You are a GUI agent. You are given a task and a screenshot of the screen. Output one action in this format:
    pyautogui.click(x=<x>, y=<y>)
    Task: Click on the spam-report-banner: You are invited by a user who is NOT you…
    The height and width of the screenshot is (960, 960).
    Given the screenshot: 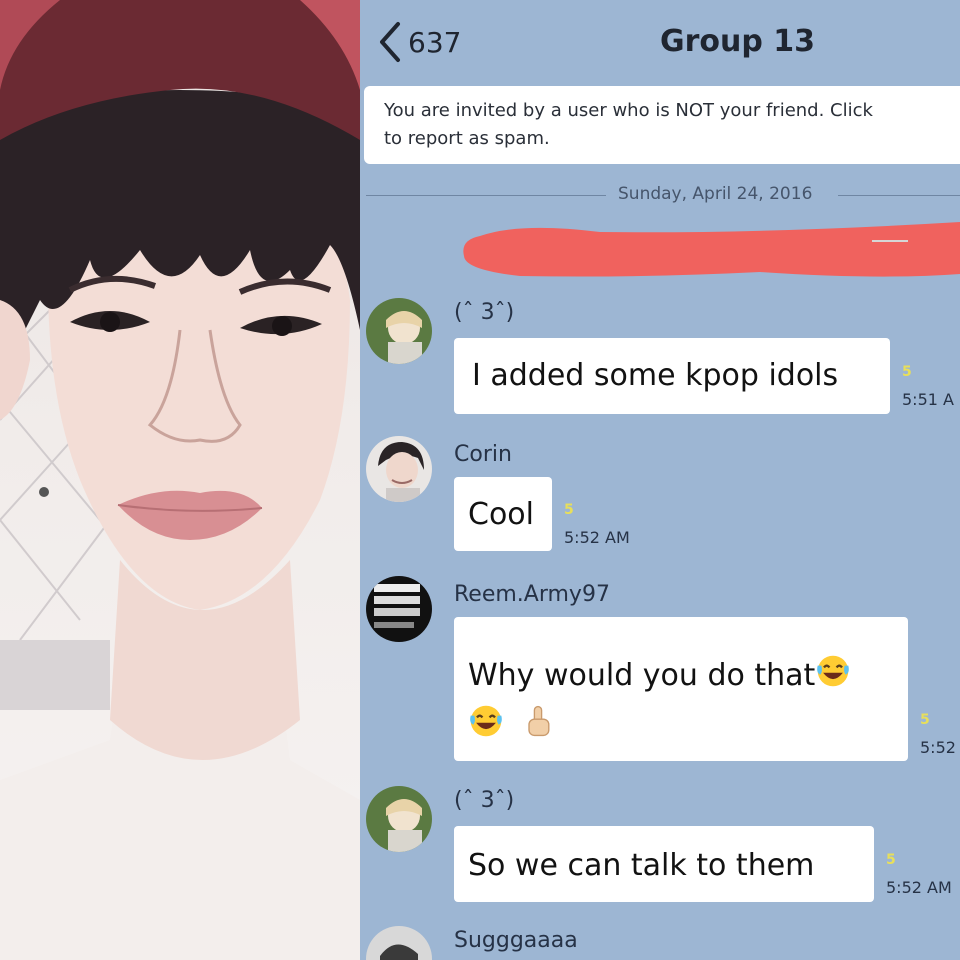 What is the action you would take?
    pyautogui.click(x=662, y=125)
    